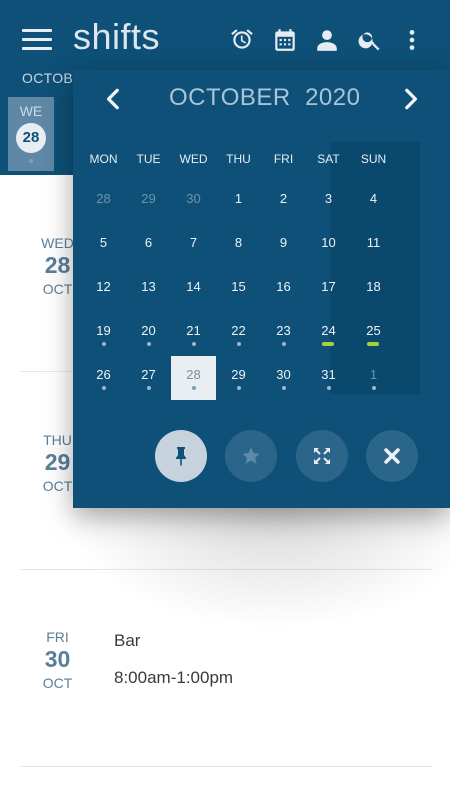 This screenshot has width=450, height=800. Describe the element at coordinates (57, 683) in the screenshot. I see `agenda-month: OCT` at that location.